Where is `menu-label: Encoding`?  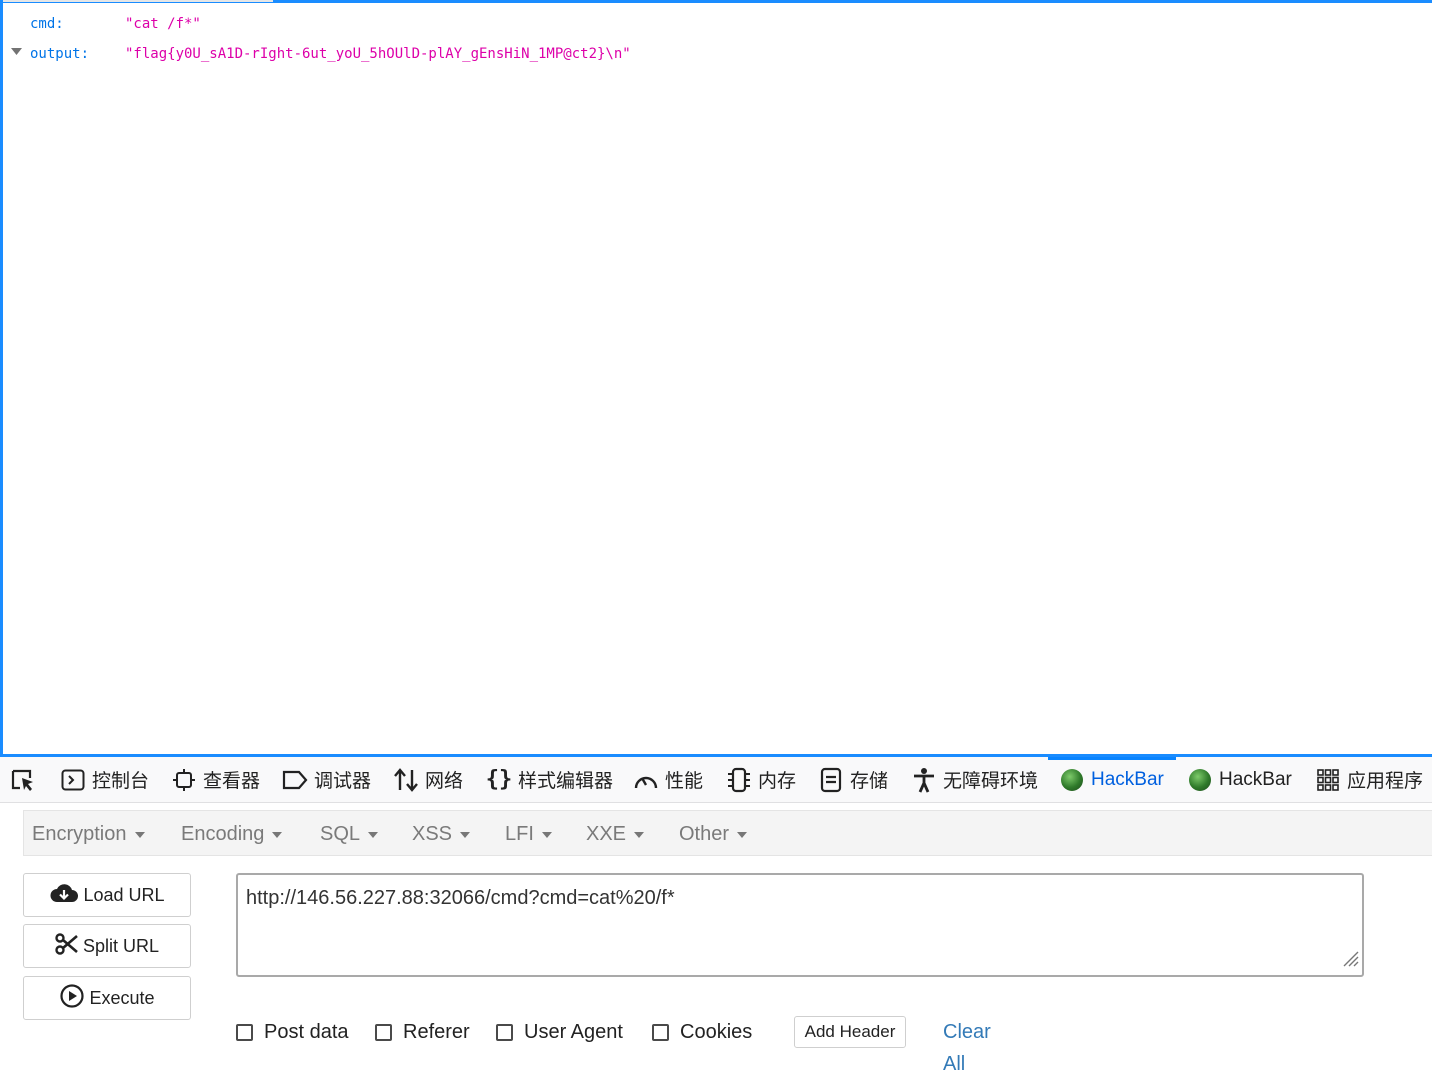 menu-label: Encoding is located at coordinates (223, 834).